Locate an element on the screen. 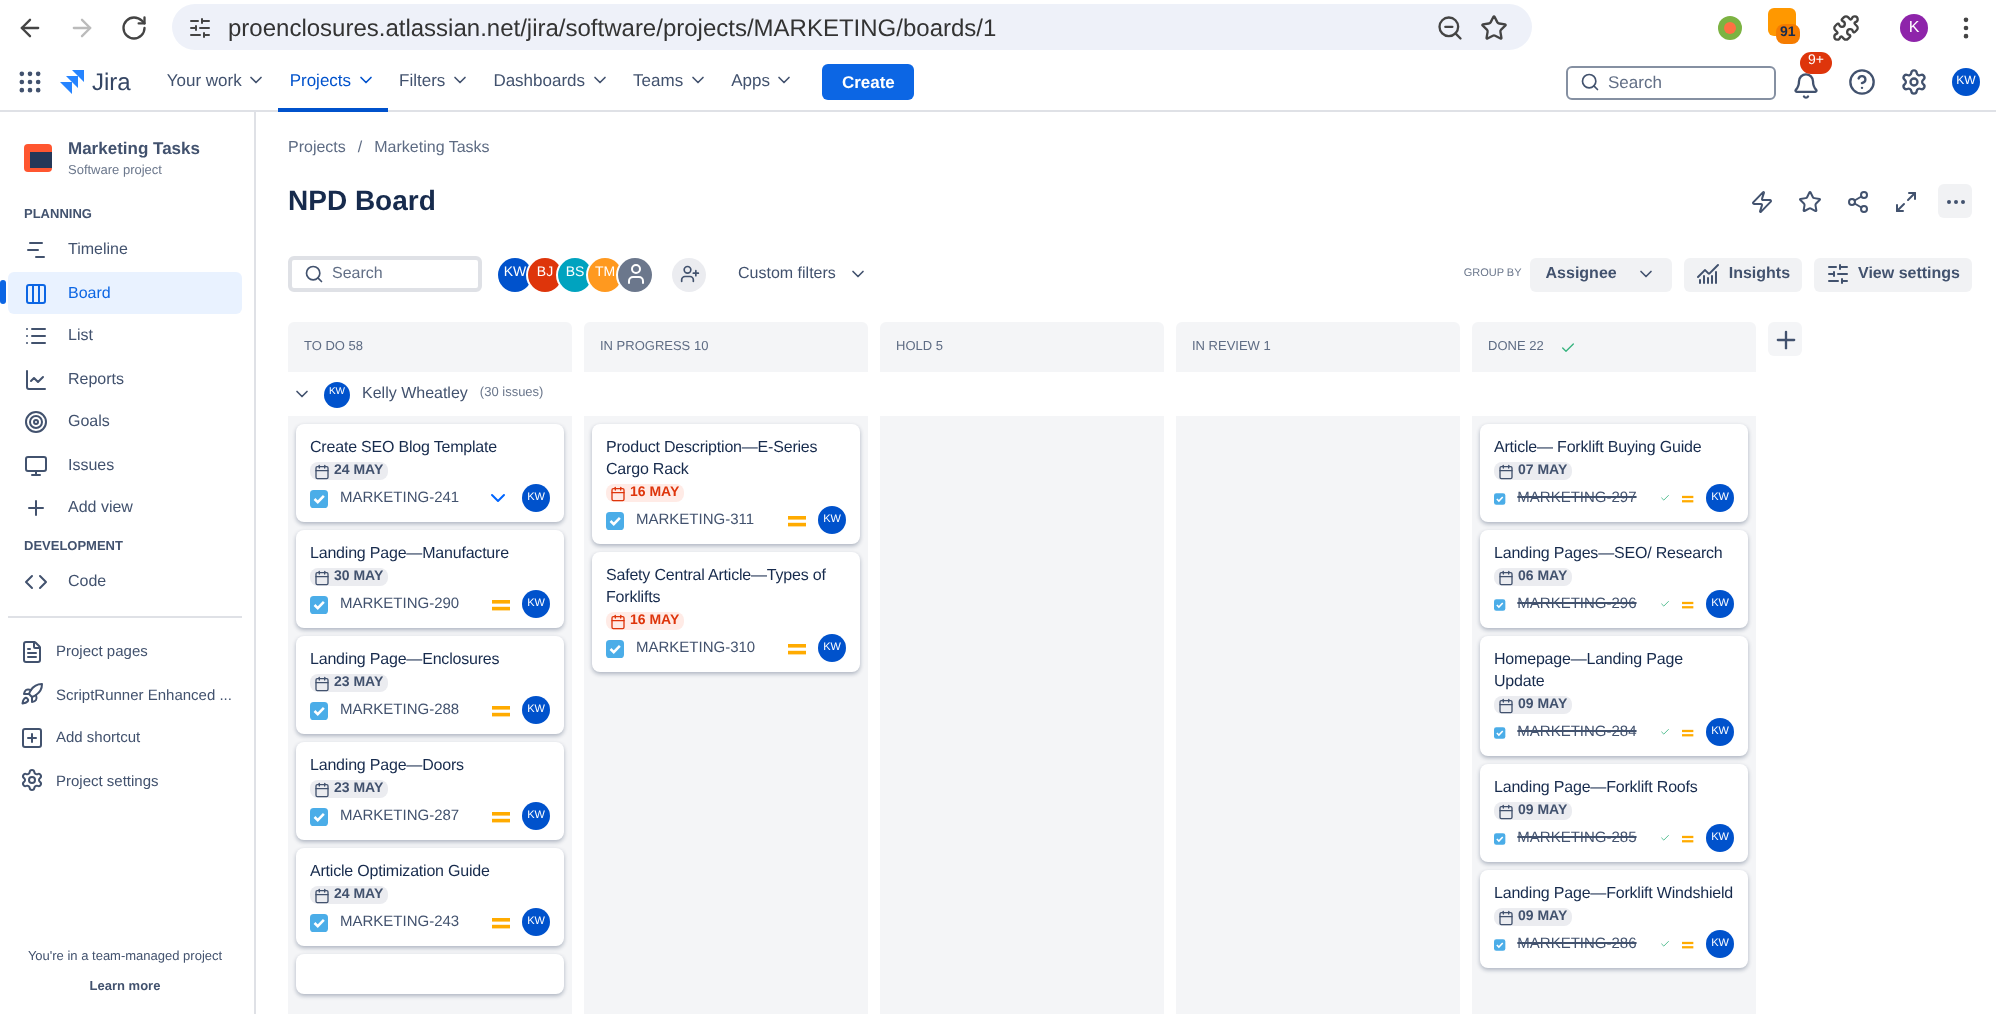 The width and height of the screenshot is (1996, 1014). unassigned-avatar is located at coordinates (635, 274).